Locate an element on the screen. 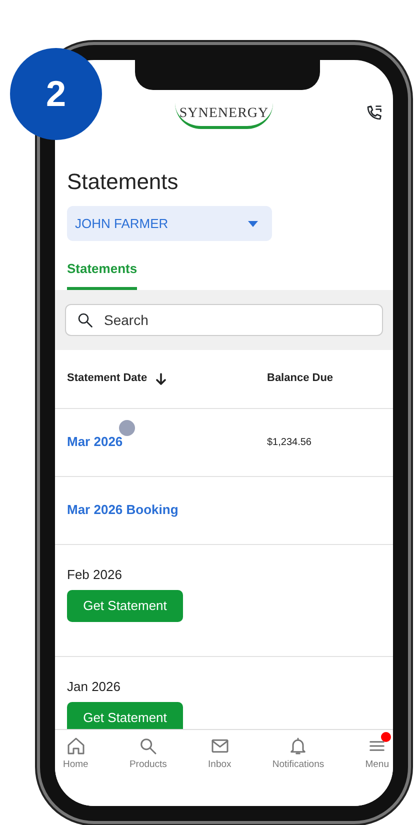 This screenshot has height=825, width=415. nav-item: Products is located at coordinates (148, 771).